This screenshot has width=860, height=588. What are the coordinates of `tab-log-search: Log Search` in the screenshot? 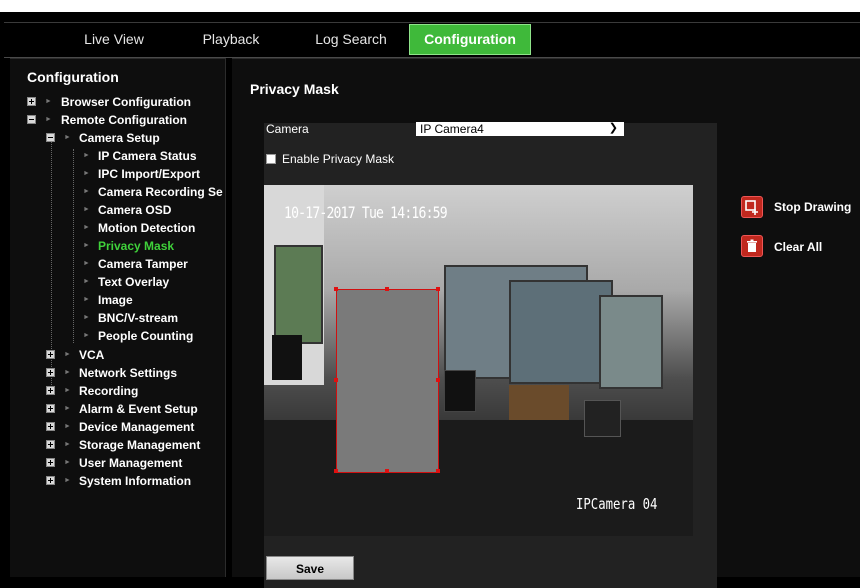 It's located at (351, 39).